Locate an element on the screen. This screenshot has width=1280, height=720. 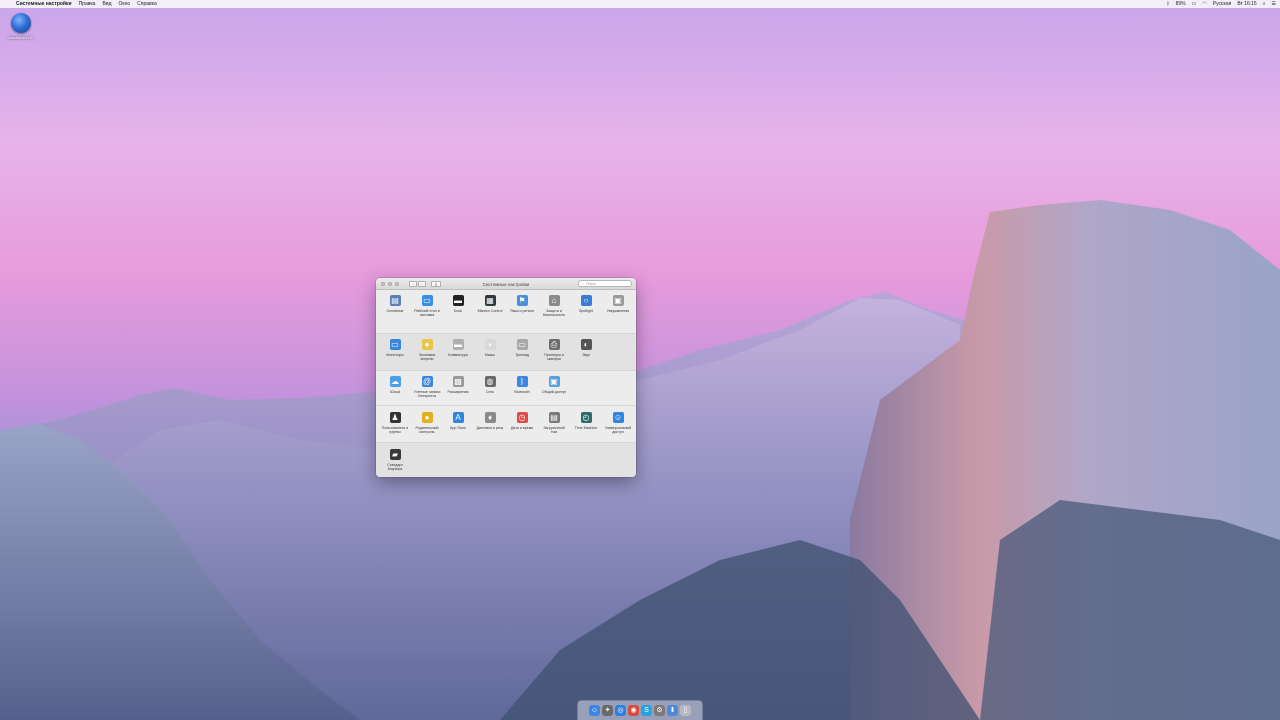
pref-pane-trackpad: ▭ Трекпад is located at coordinates (522, 348).